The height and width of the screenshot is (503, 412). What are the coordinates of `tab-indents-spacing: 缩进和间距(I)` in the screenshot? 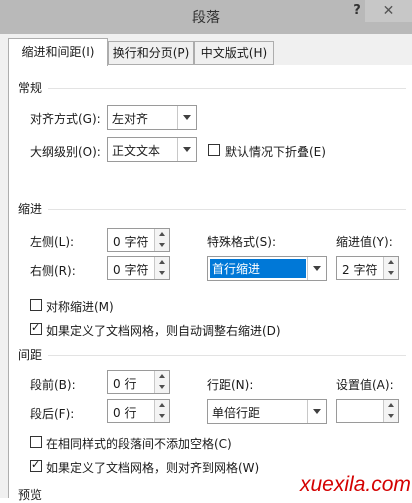 It's located at (58, 52).